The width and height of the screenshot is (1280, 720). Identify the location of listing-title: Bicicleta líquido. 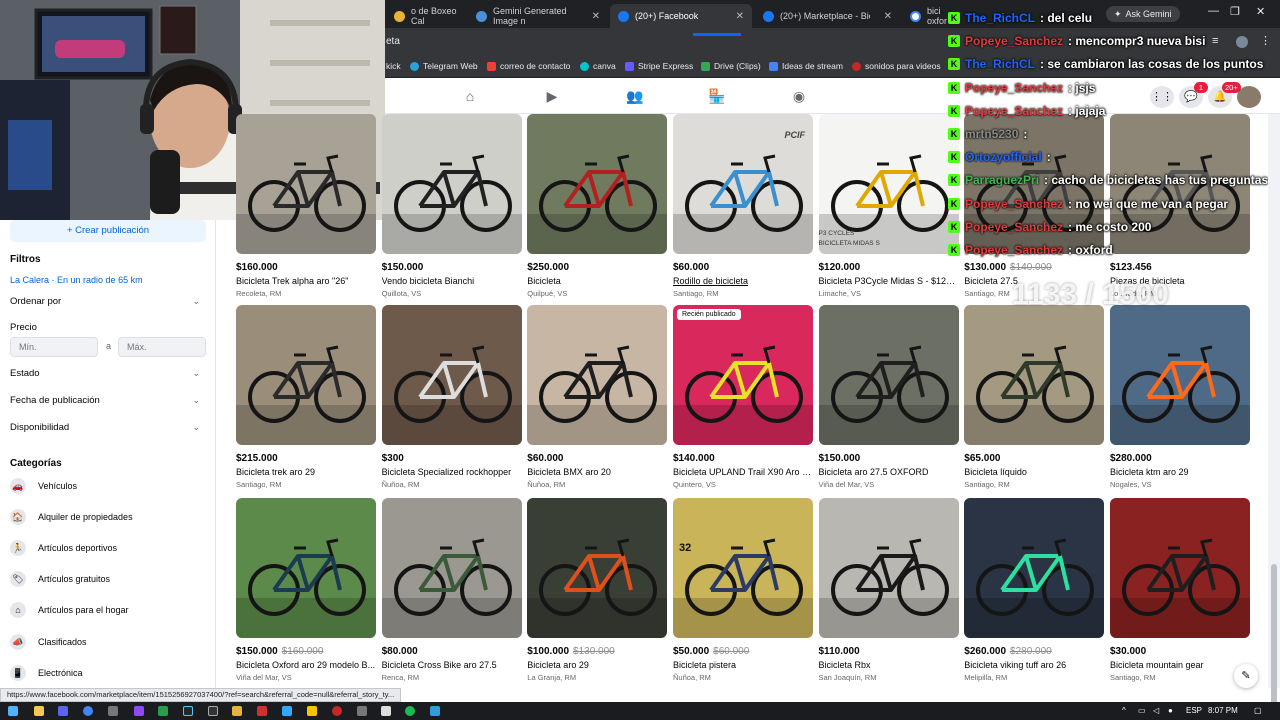
(1034, 472).